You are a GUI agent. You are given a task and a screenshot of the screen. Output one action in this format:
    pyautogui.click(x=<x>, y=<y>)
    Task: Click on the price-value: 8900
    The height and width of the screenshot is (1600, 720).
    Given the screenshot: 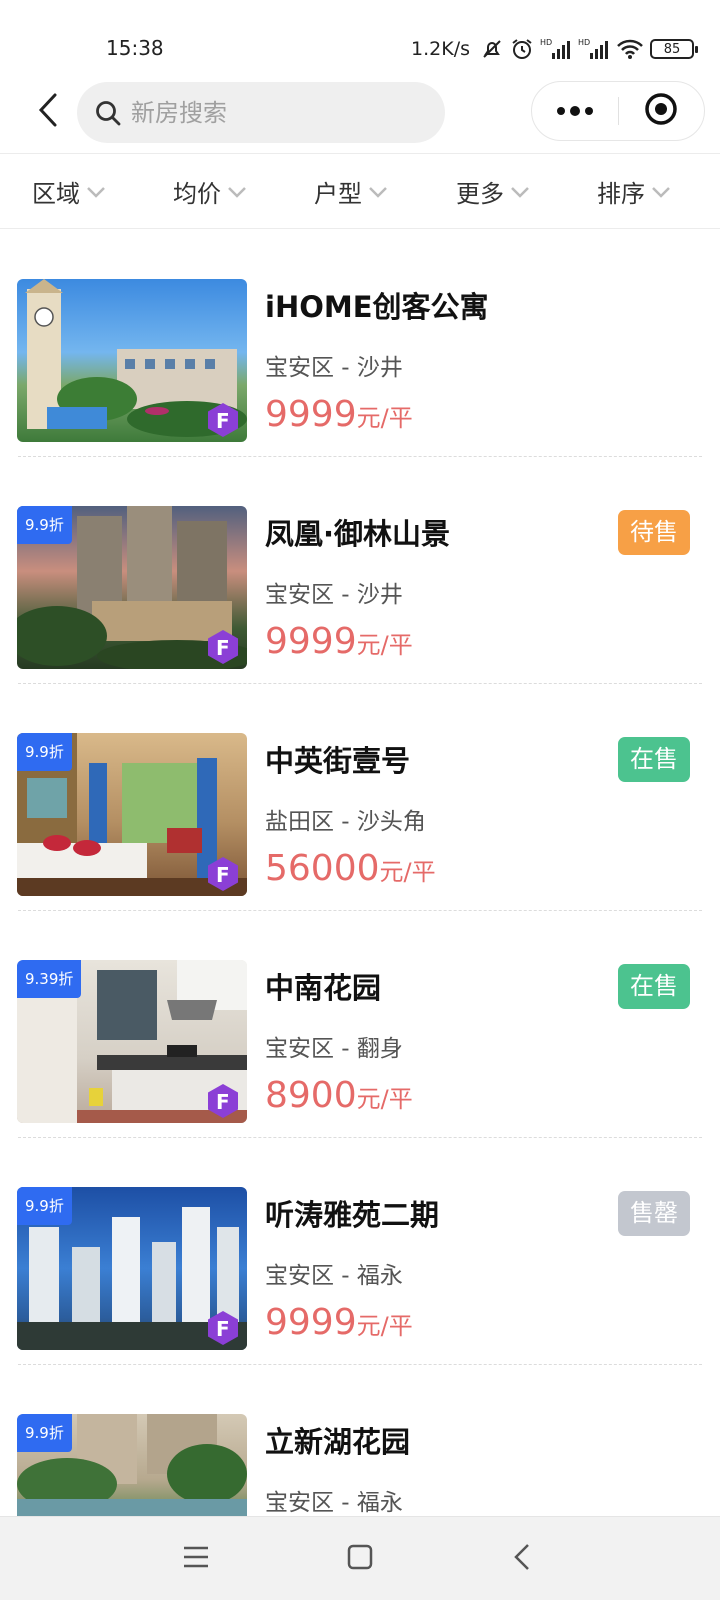 What is the action you would take?
    pyautogui.click(x=311, y=1095)
    